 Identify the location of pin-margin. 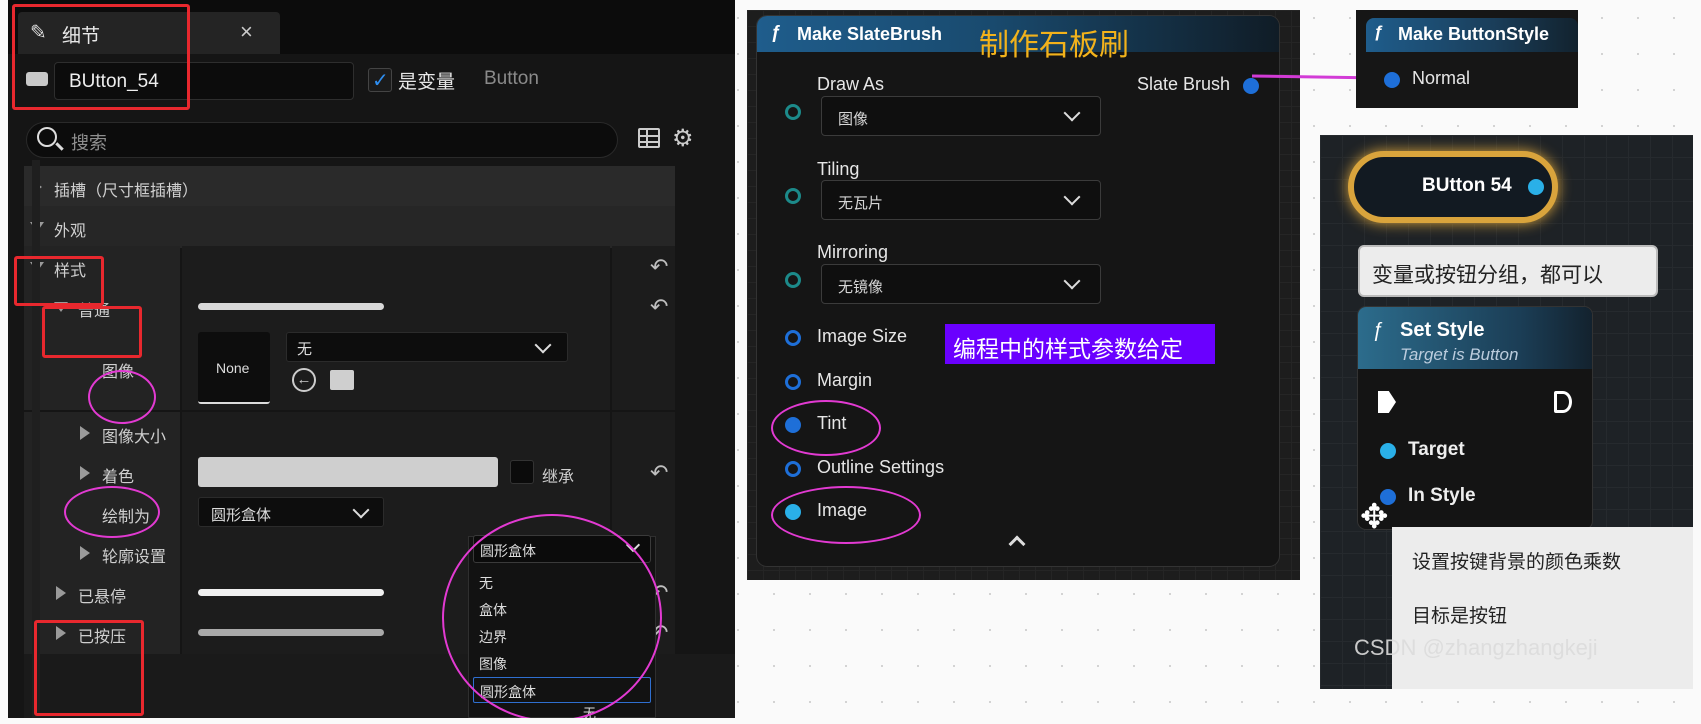
(793, 382).